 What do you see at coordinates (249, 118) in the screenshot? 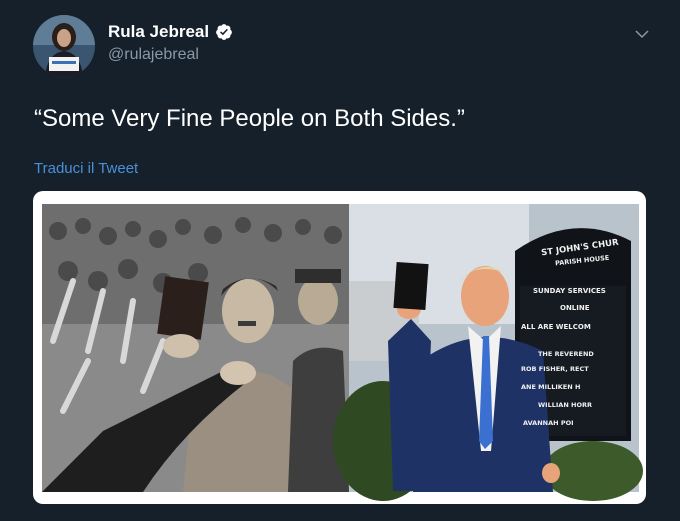
I see `tweet-text: “Some Very Fine People on Both Sides.”` at bounding box center [249, 118].